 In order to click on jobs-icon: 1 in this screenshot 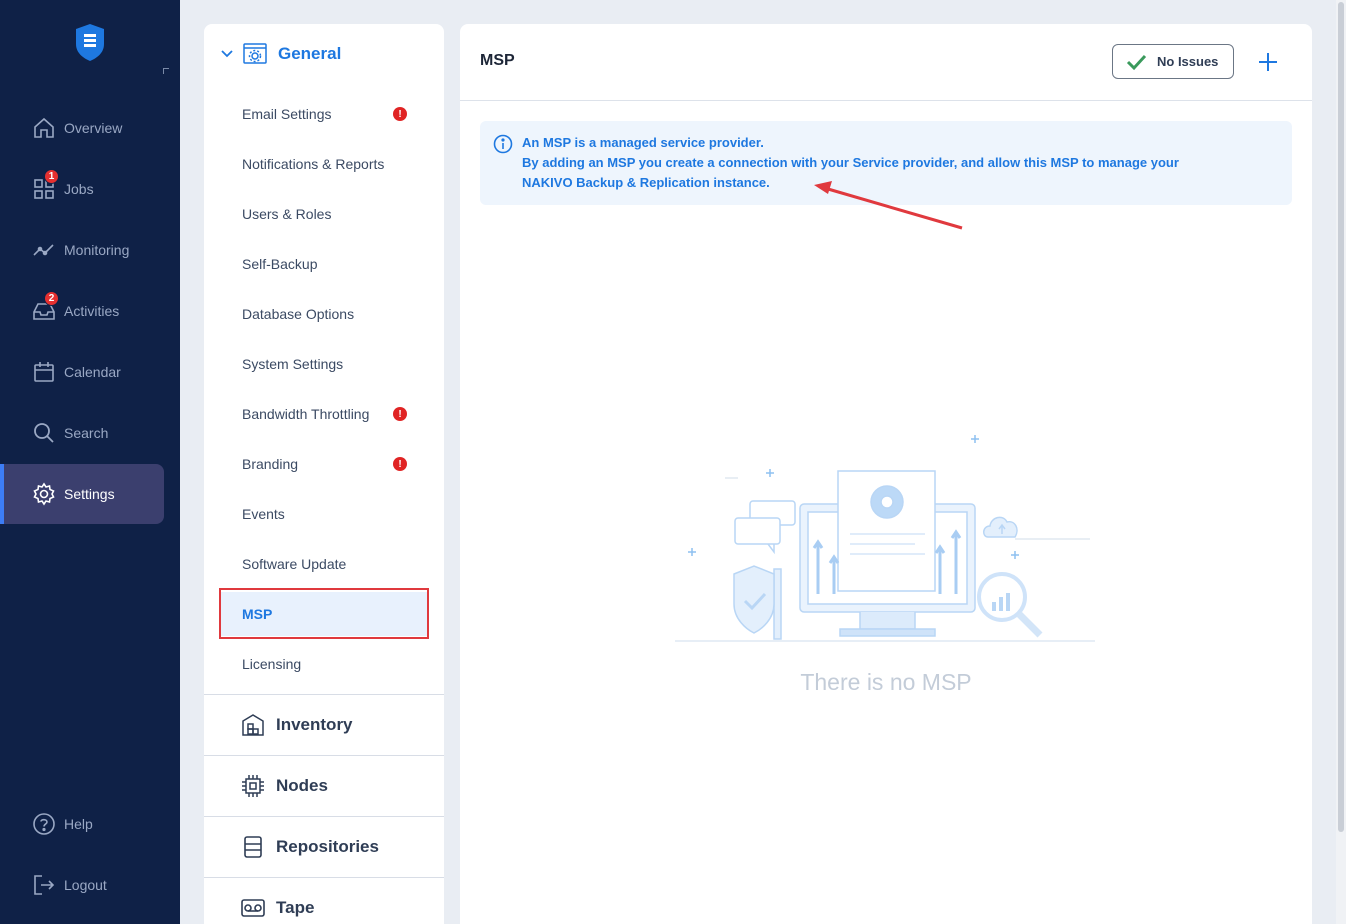, I will do `click(45, 185)`.